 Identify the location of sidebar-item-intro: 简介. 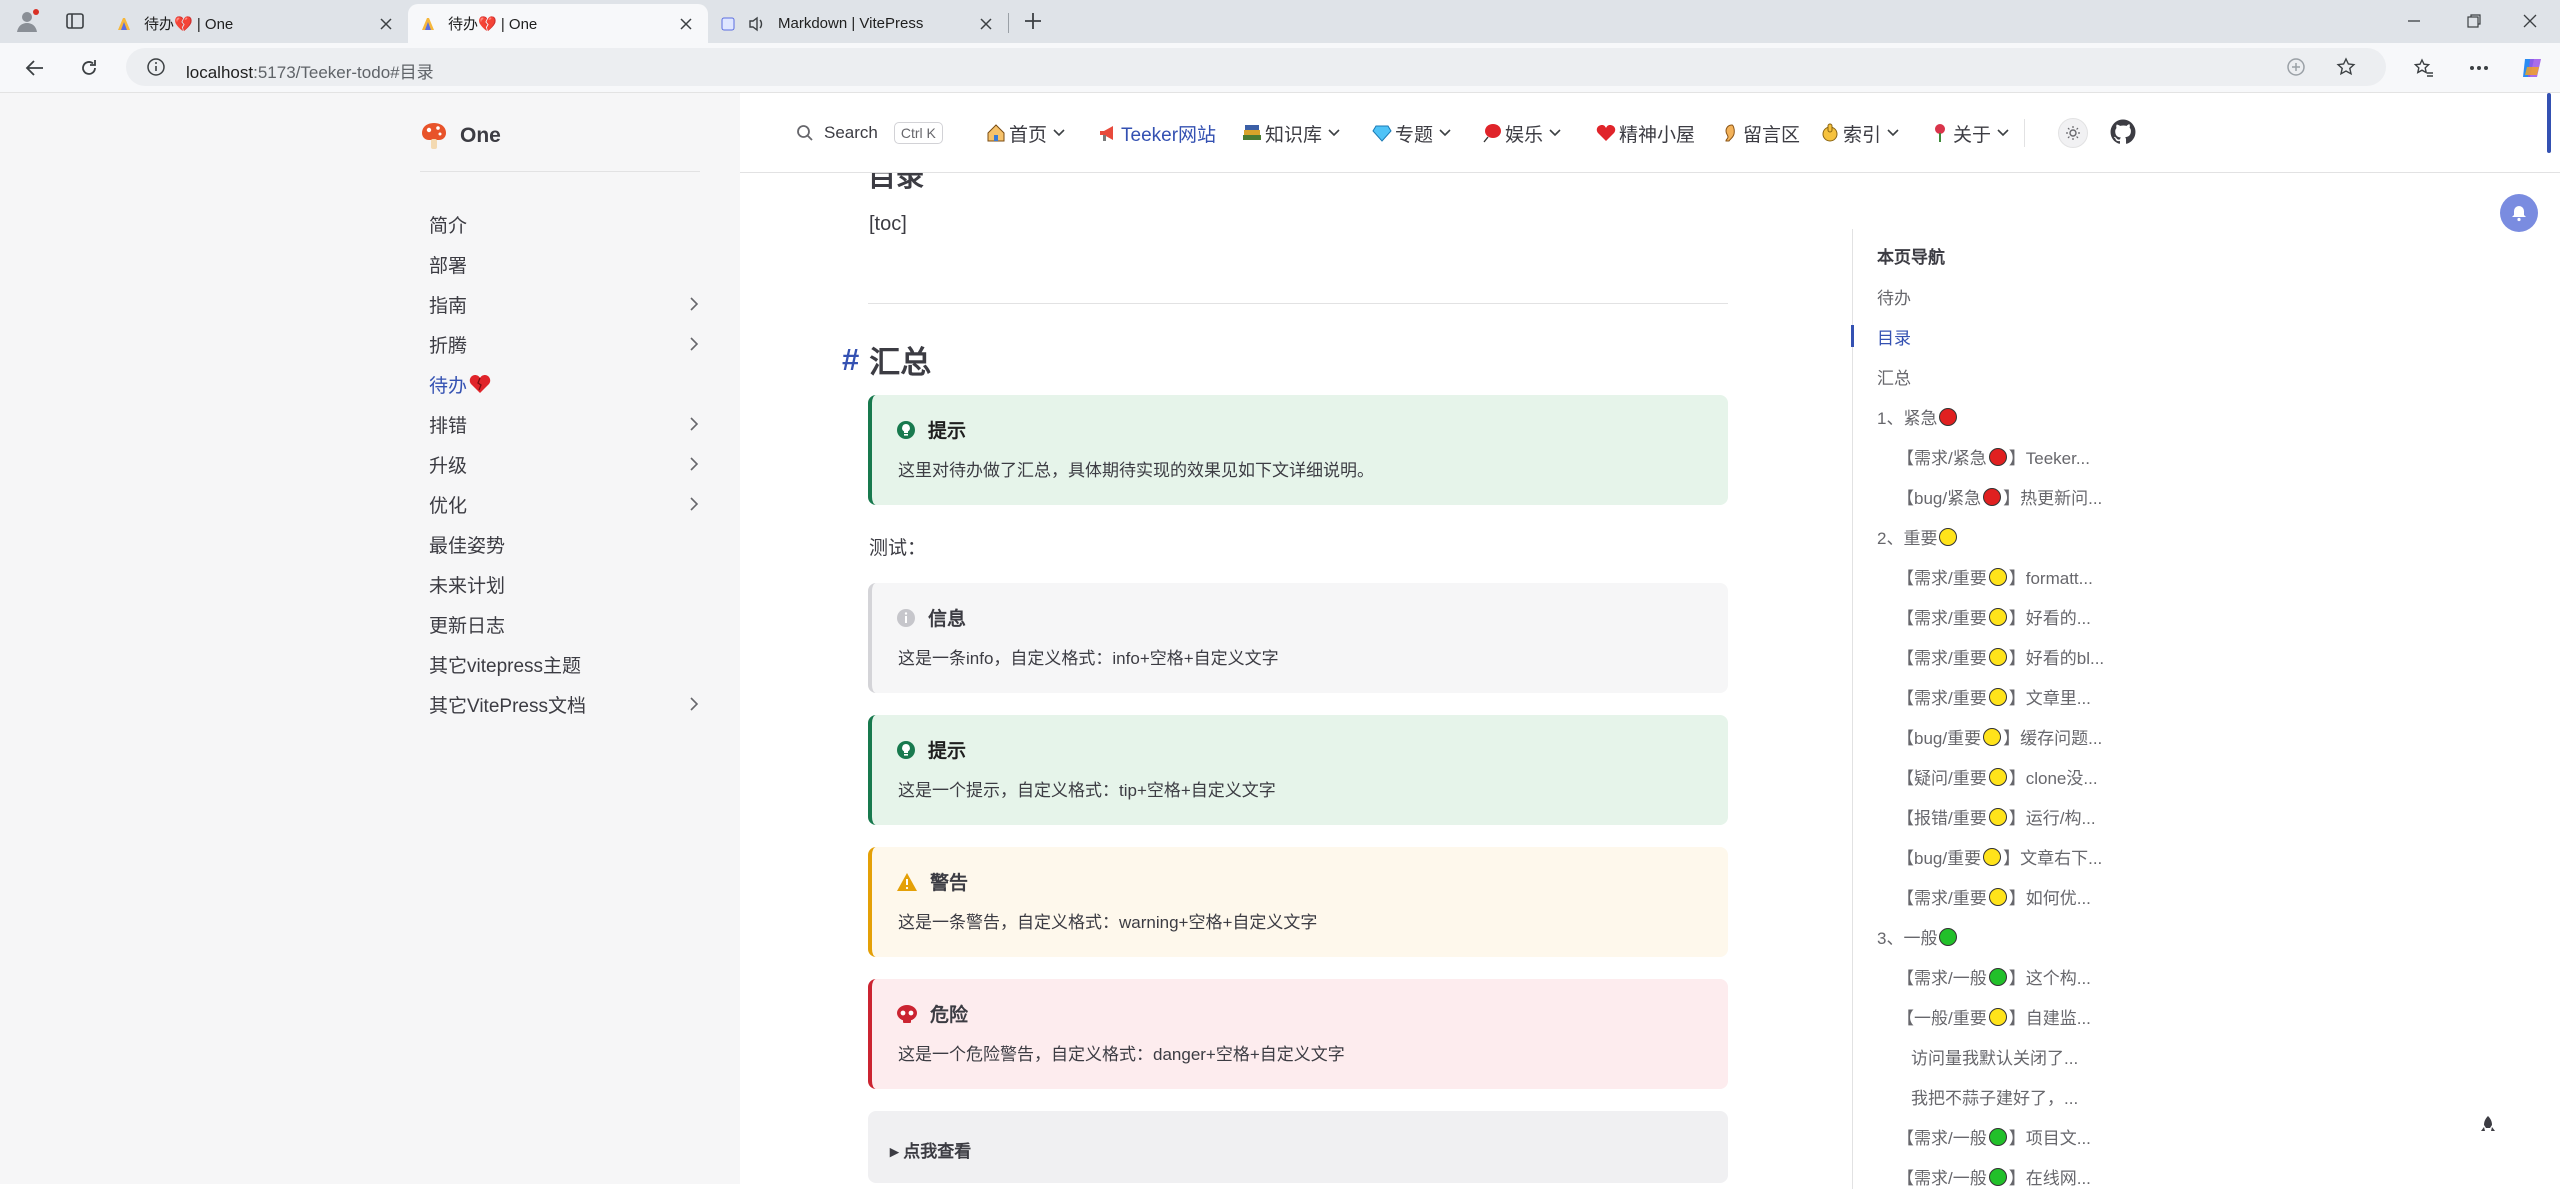
(564, 224).